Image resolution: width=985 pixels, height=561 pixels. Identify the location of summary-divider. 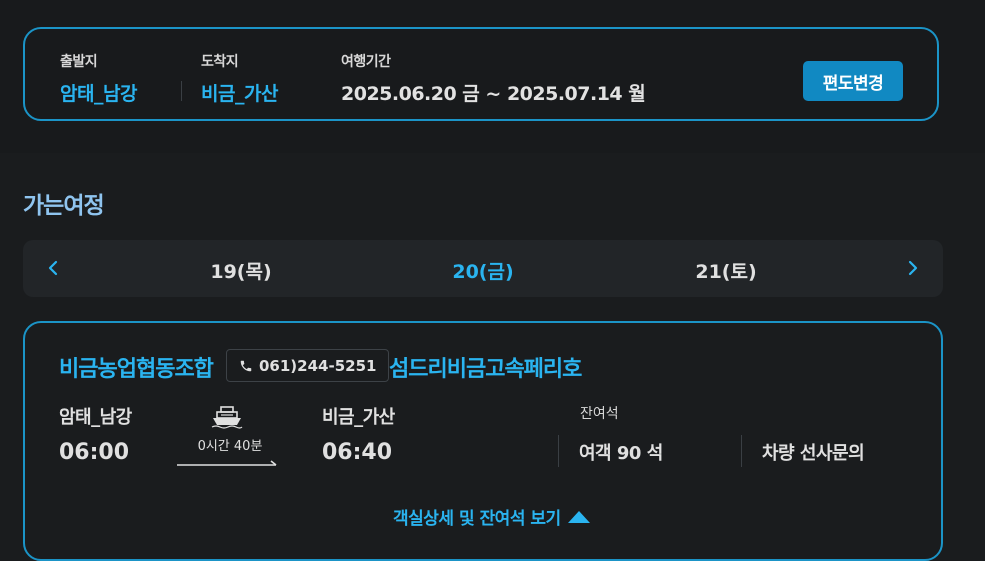
(181, 91).